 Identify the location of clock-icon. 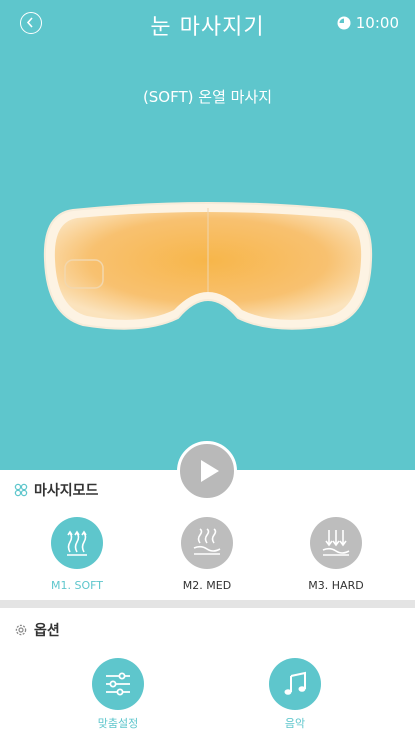
(344, 23).